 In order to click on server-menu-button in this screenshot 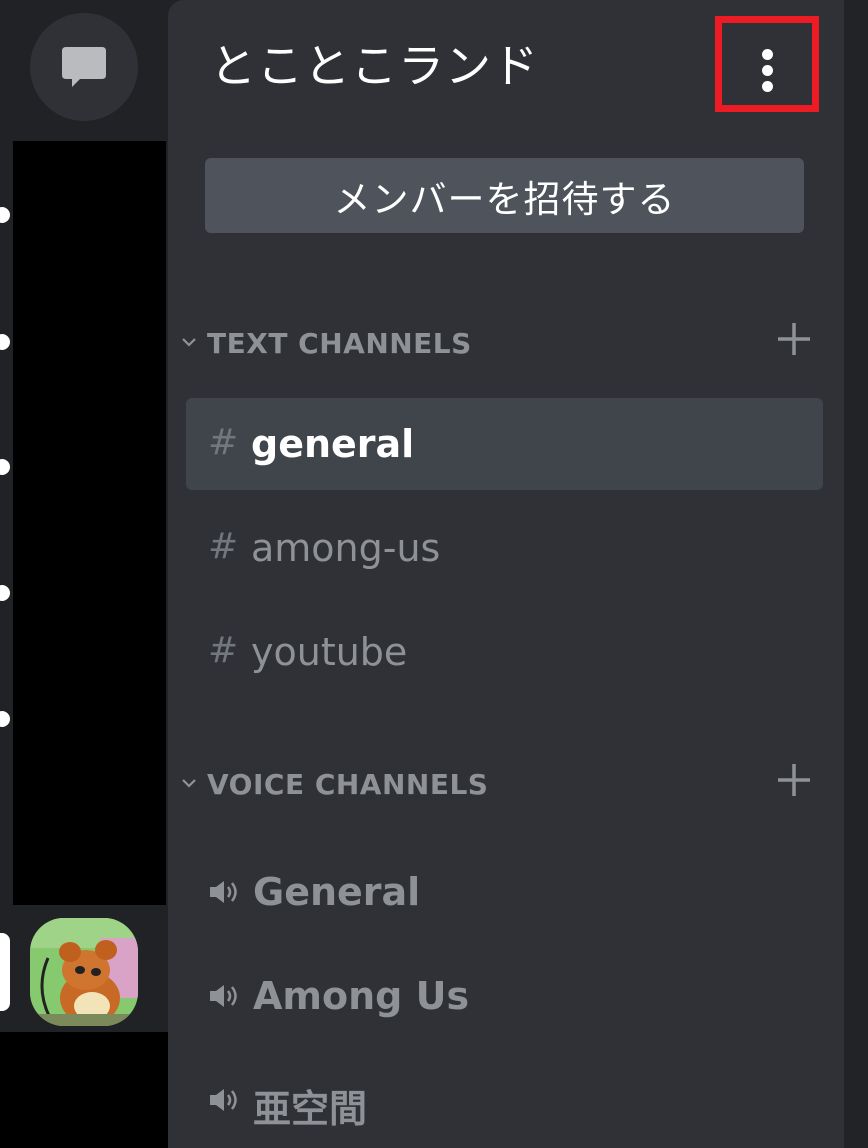, I will do `click(767, 64)`.